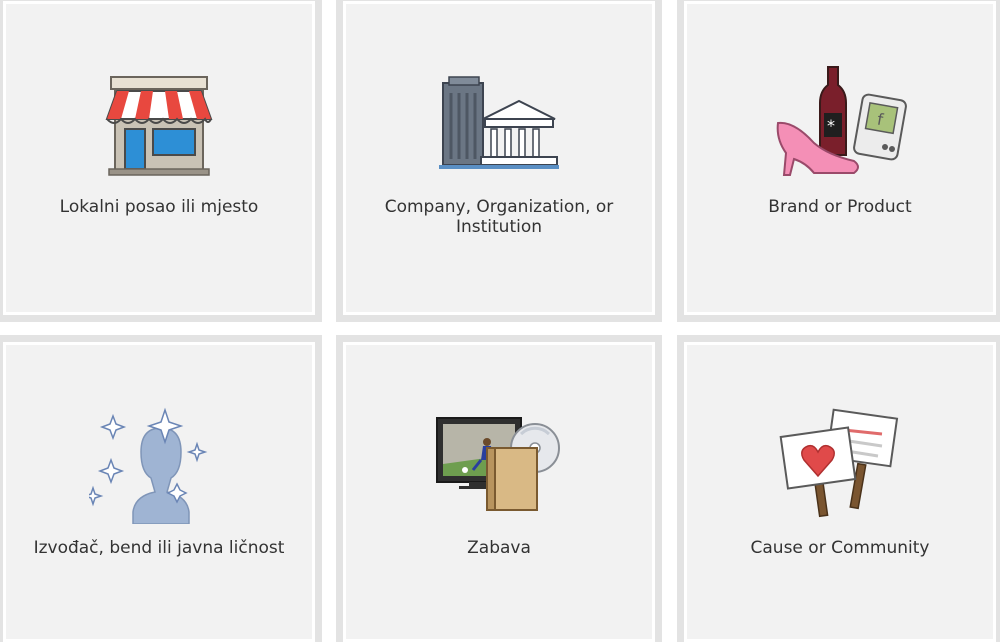 The height and width of the screenshot is (642, 1000). Describe the element at coordinates (839, 463) in the screenshot. I see `signs-icon` at that location.